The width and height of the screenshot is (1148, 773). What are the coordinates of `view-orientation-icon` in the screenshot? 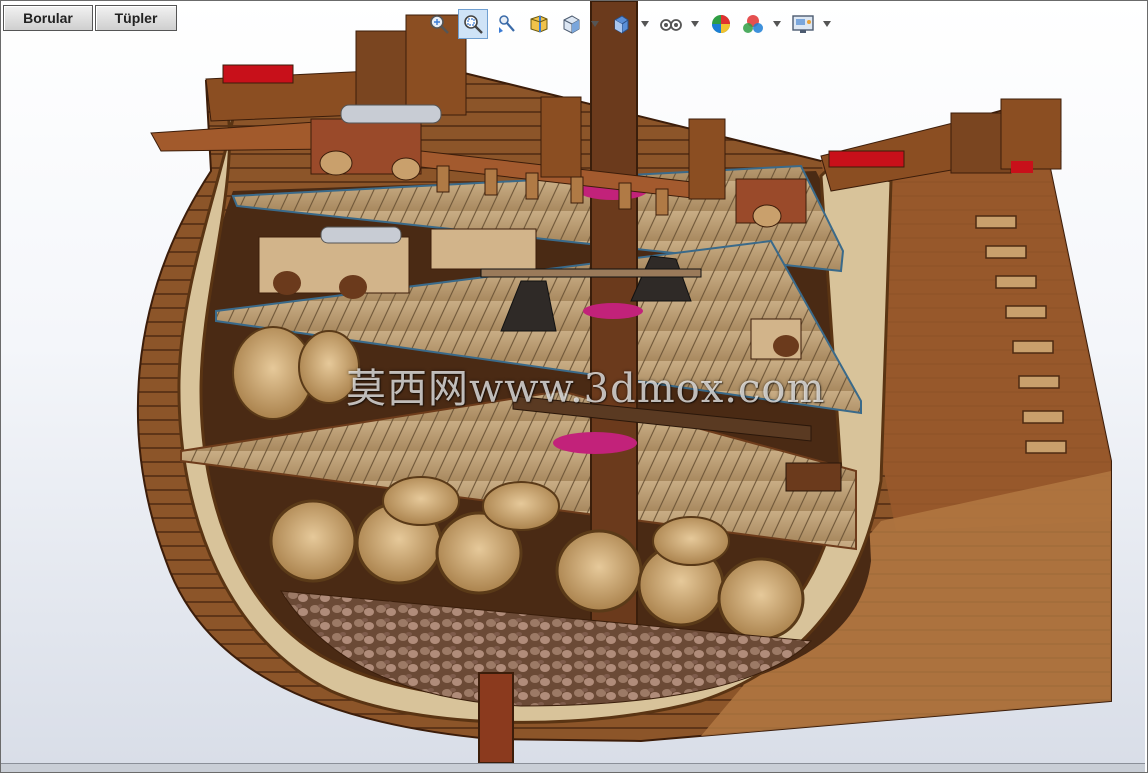 It's located at (571, 24).